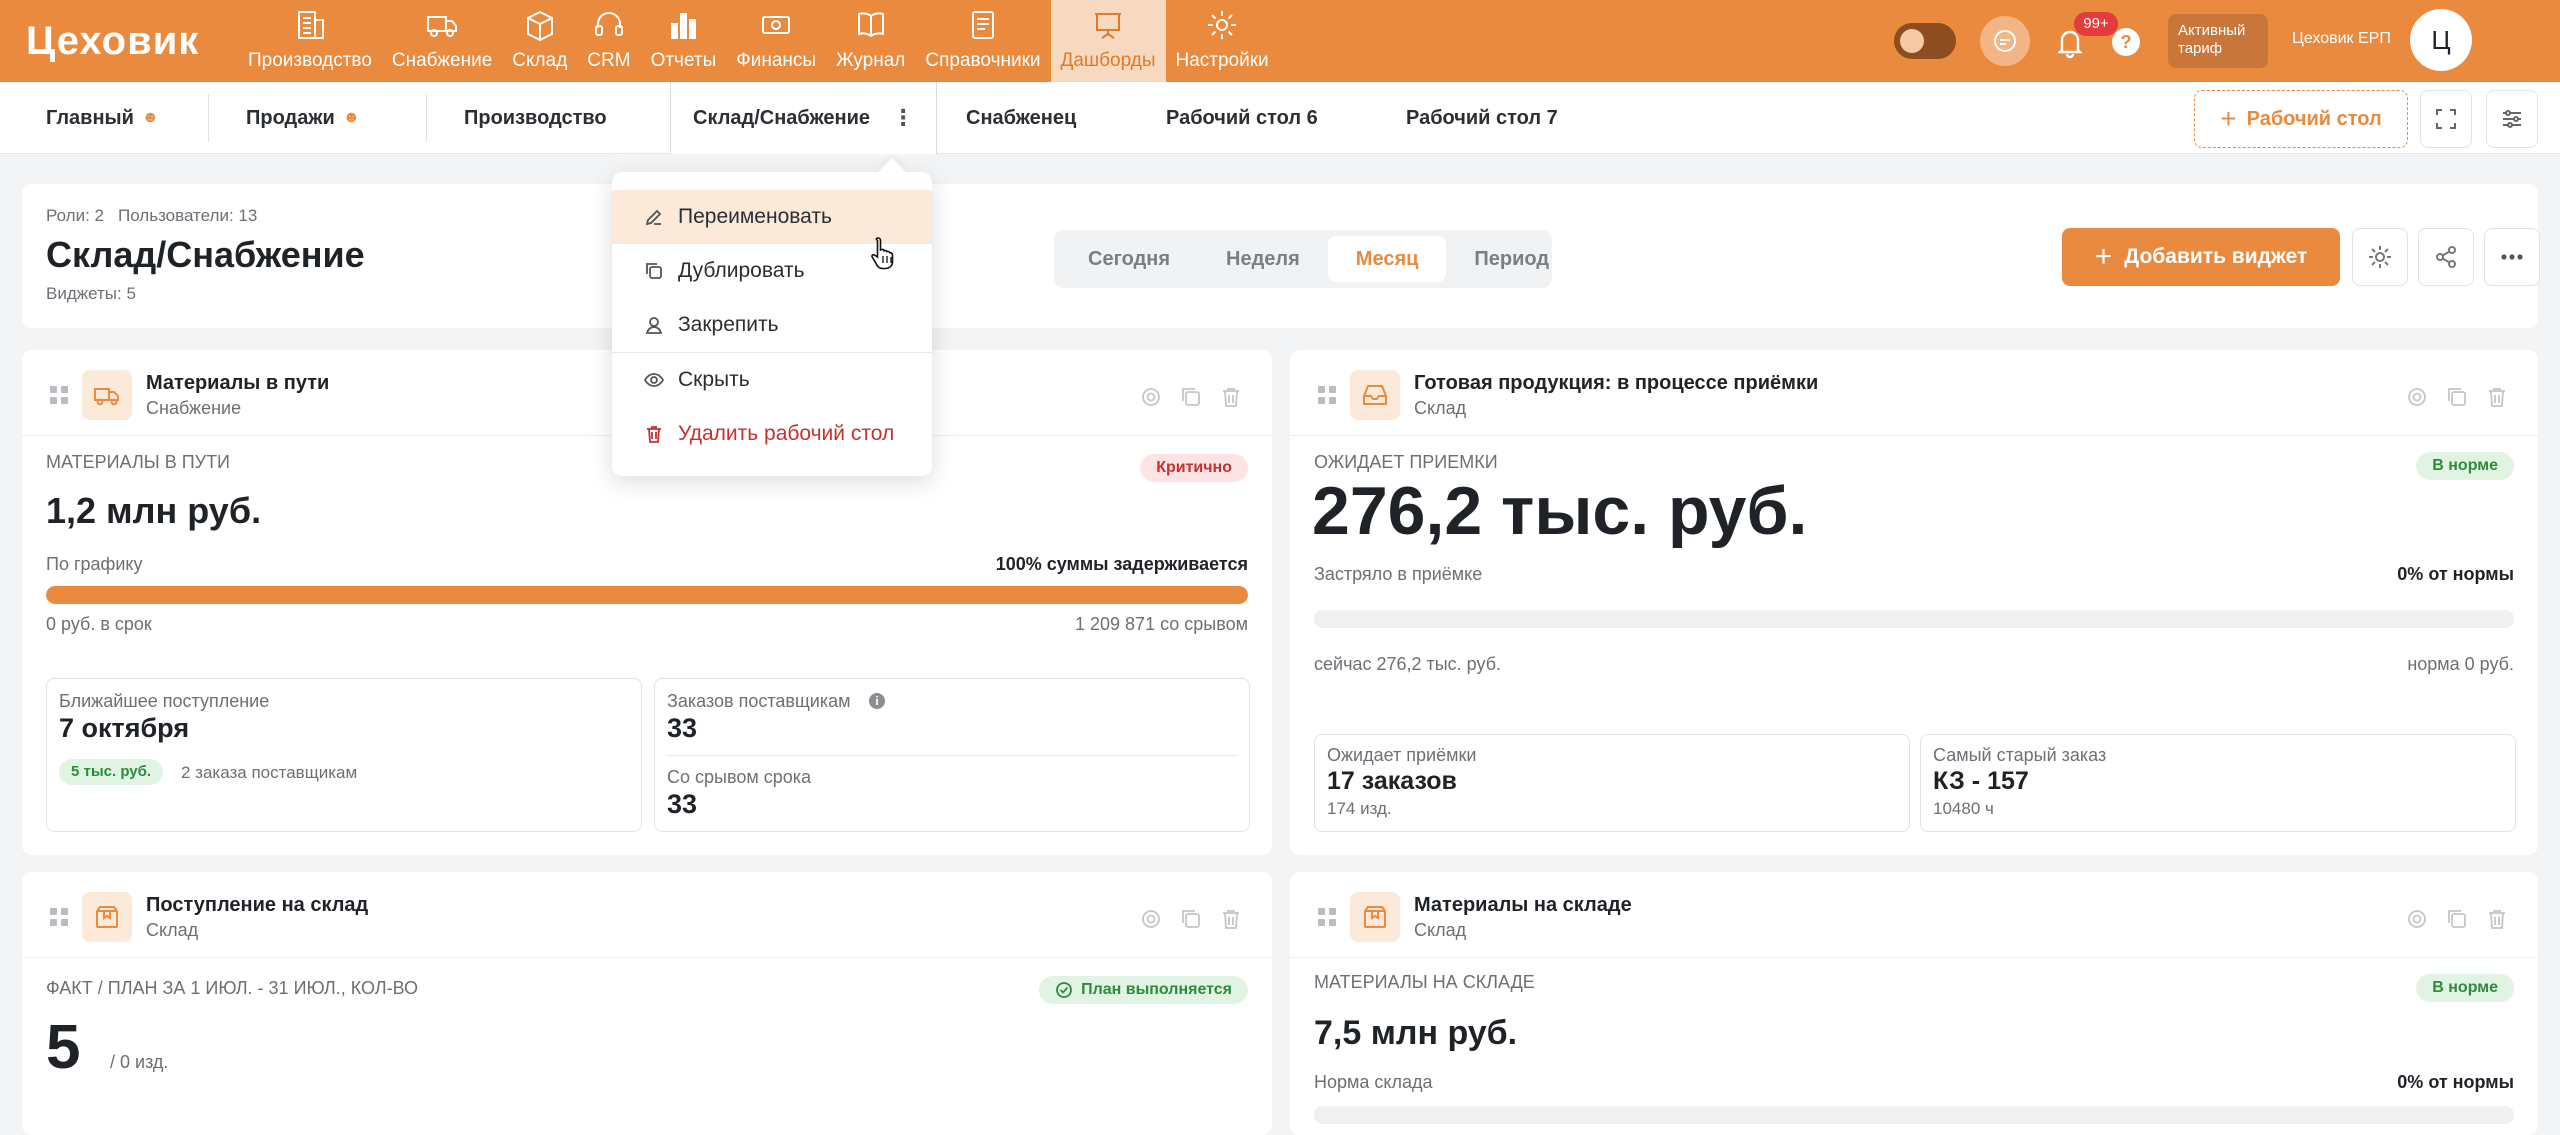  I want to click on amount-badge: 5 тыс. руб., so click(111, 772).